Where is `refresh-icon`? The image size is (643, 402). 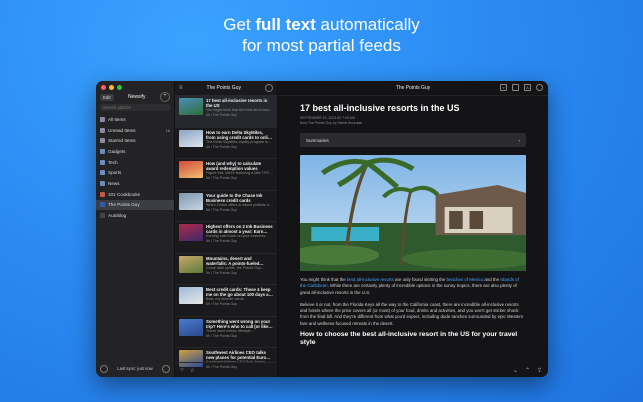 refresh-icon is located at coordinates (104, 368).